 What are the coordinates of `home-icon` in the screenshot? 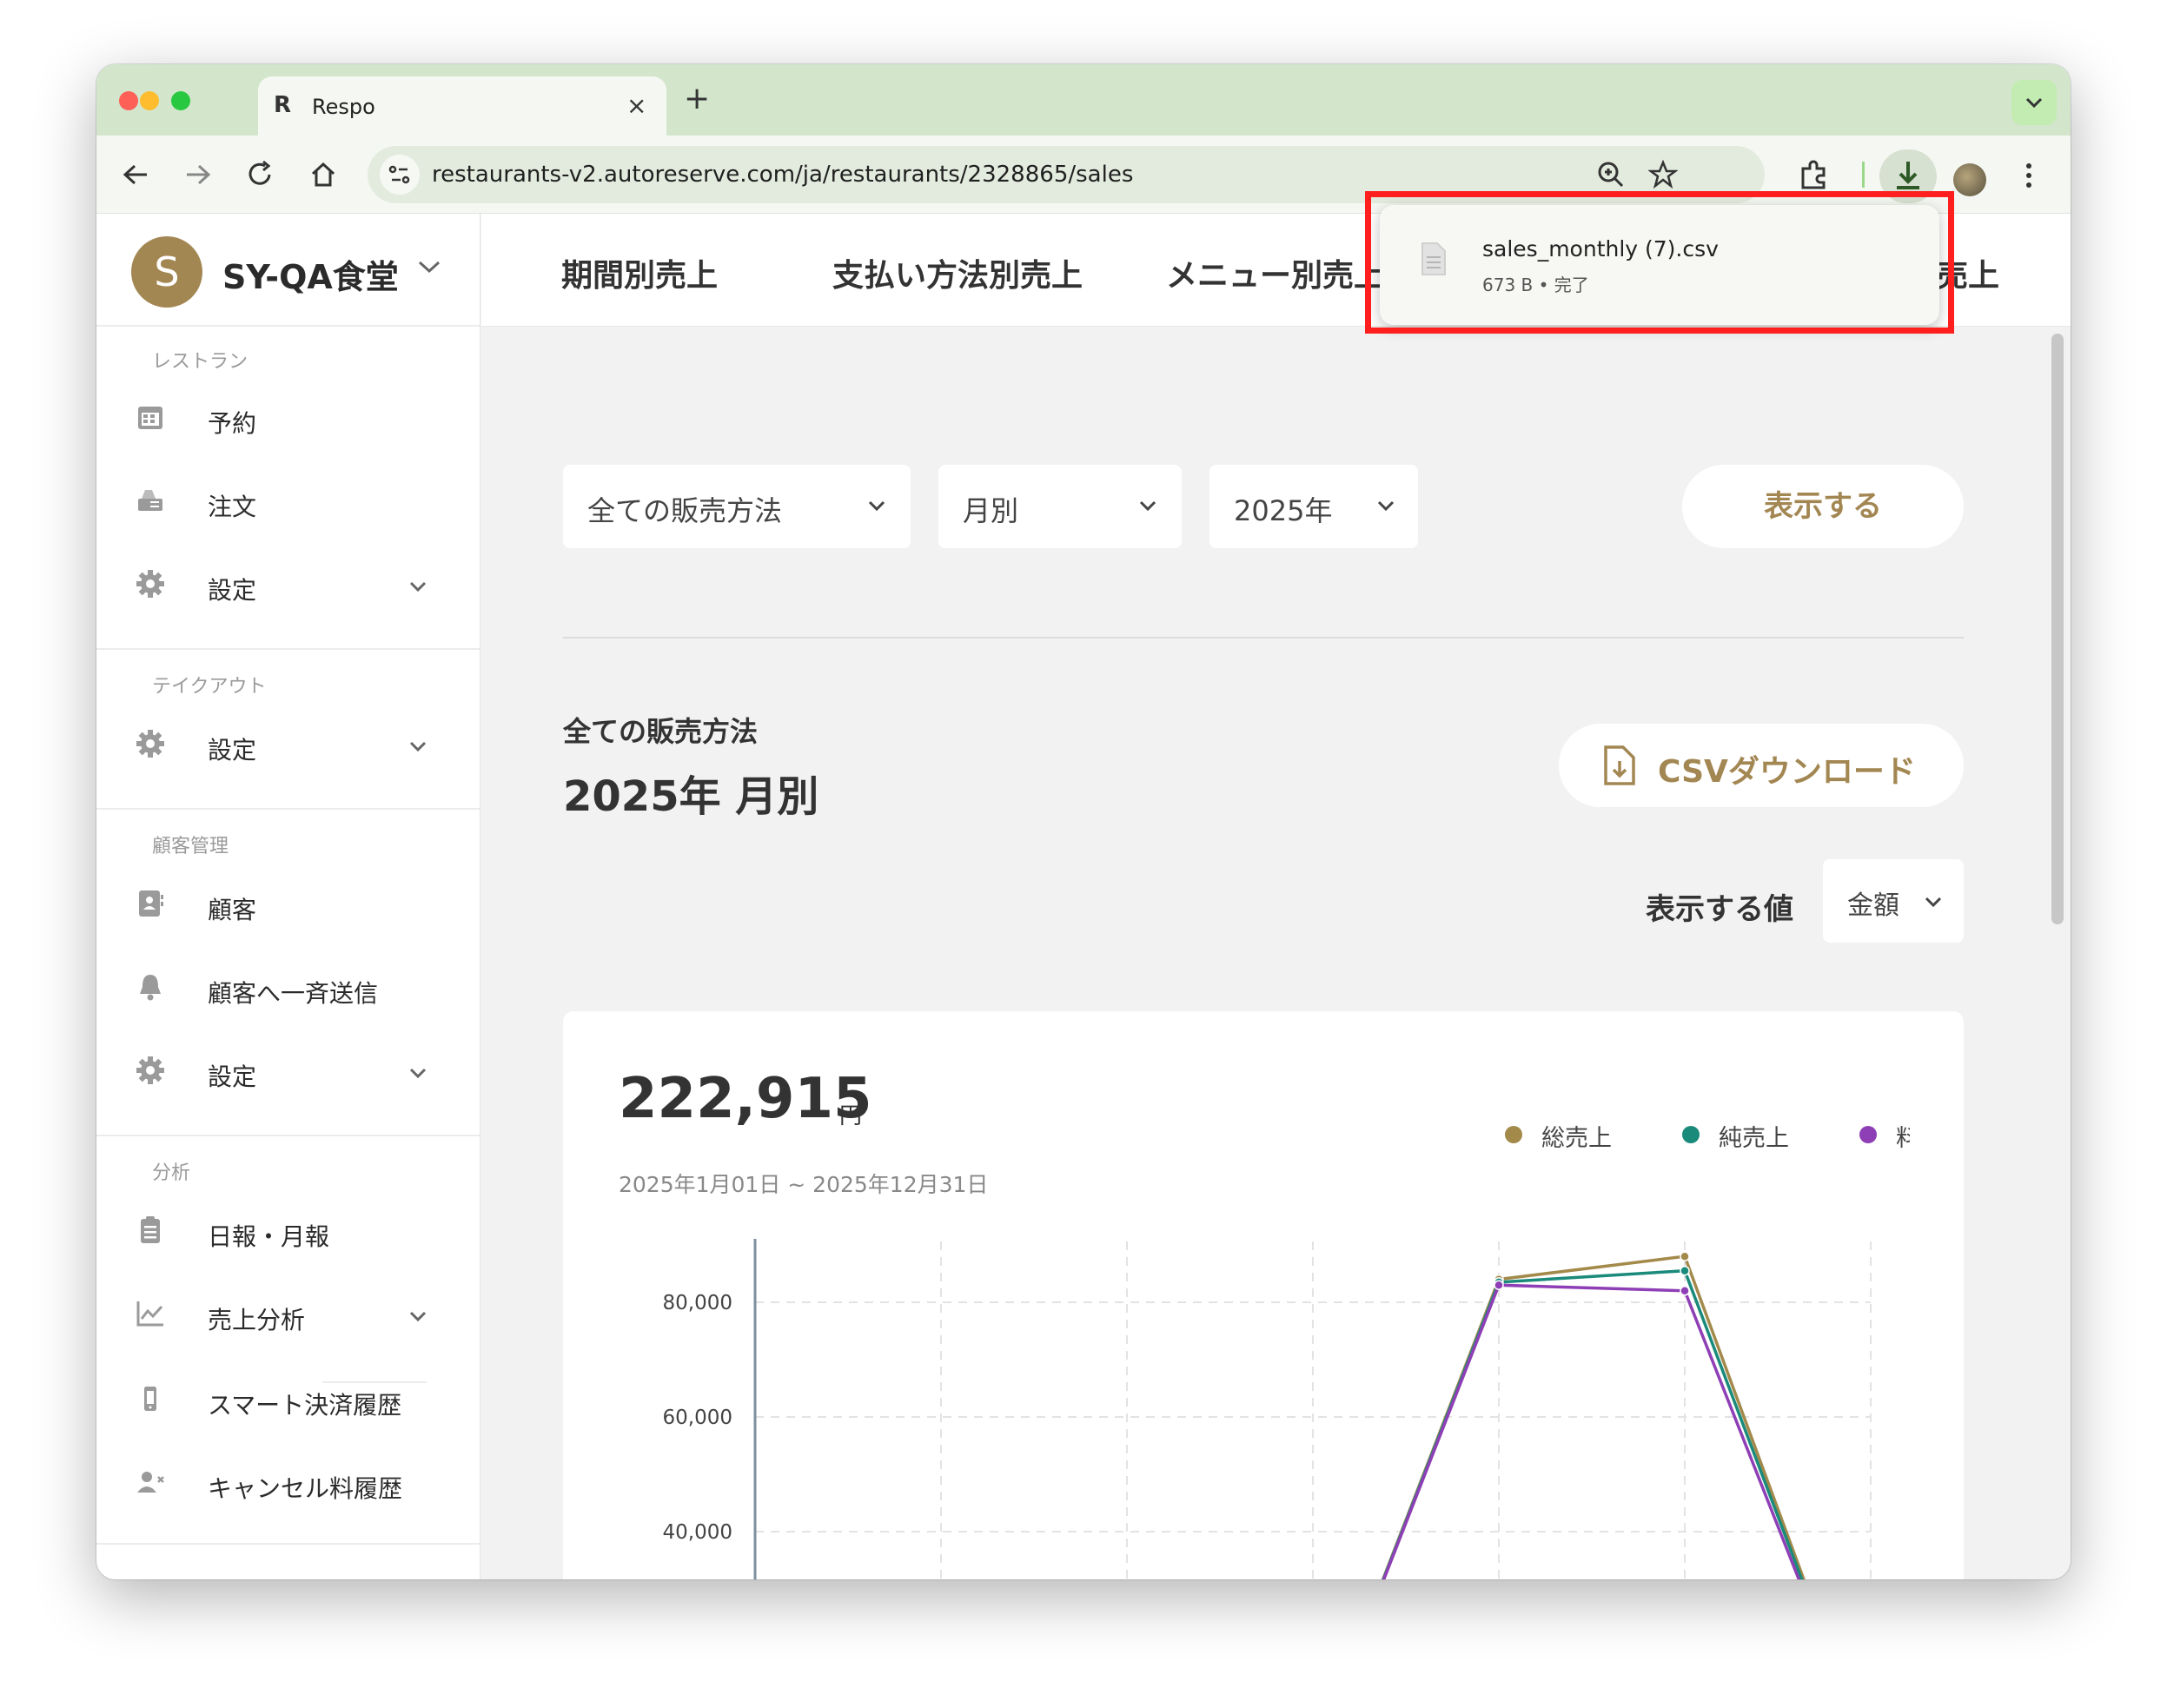 It's located at (323, 175).